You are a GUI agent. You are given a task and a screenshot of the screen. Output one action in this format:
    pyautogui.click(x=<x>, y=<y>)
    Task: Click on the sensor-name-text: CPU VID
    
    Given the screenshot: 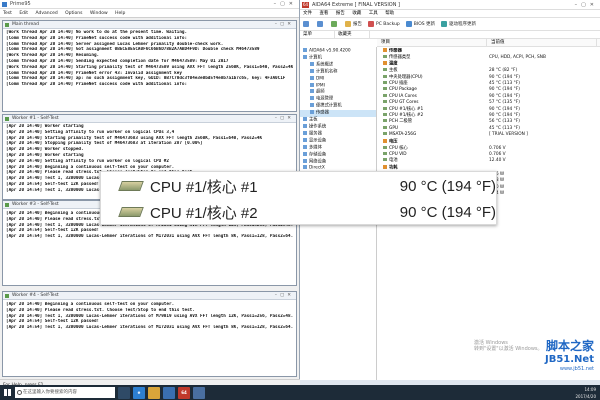 What is the action you would take?
    pyautogui.click(x=398, y=154)
    